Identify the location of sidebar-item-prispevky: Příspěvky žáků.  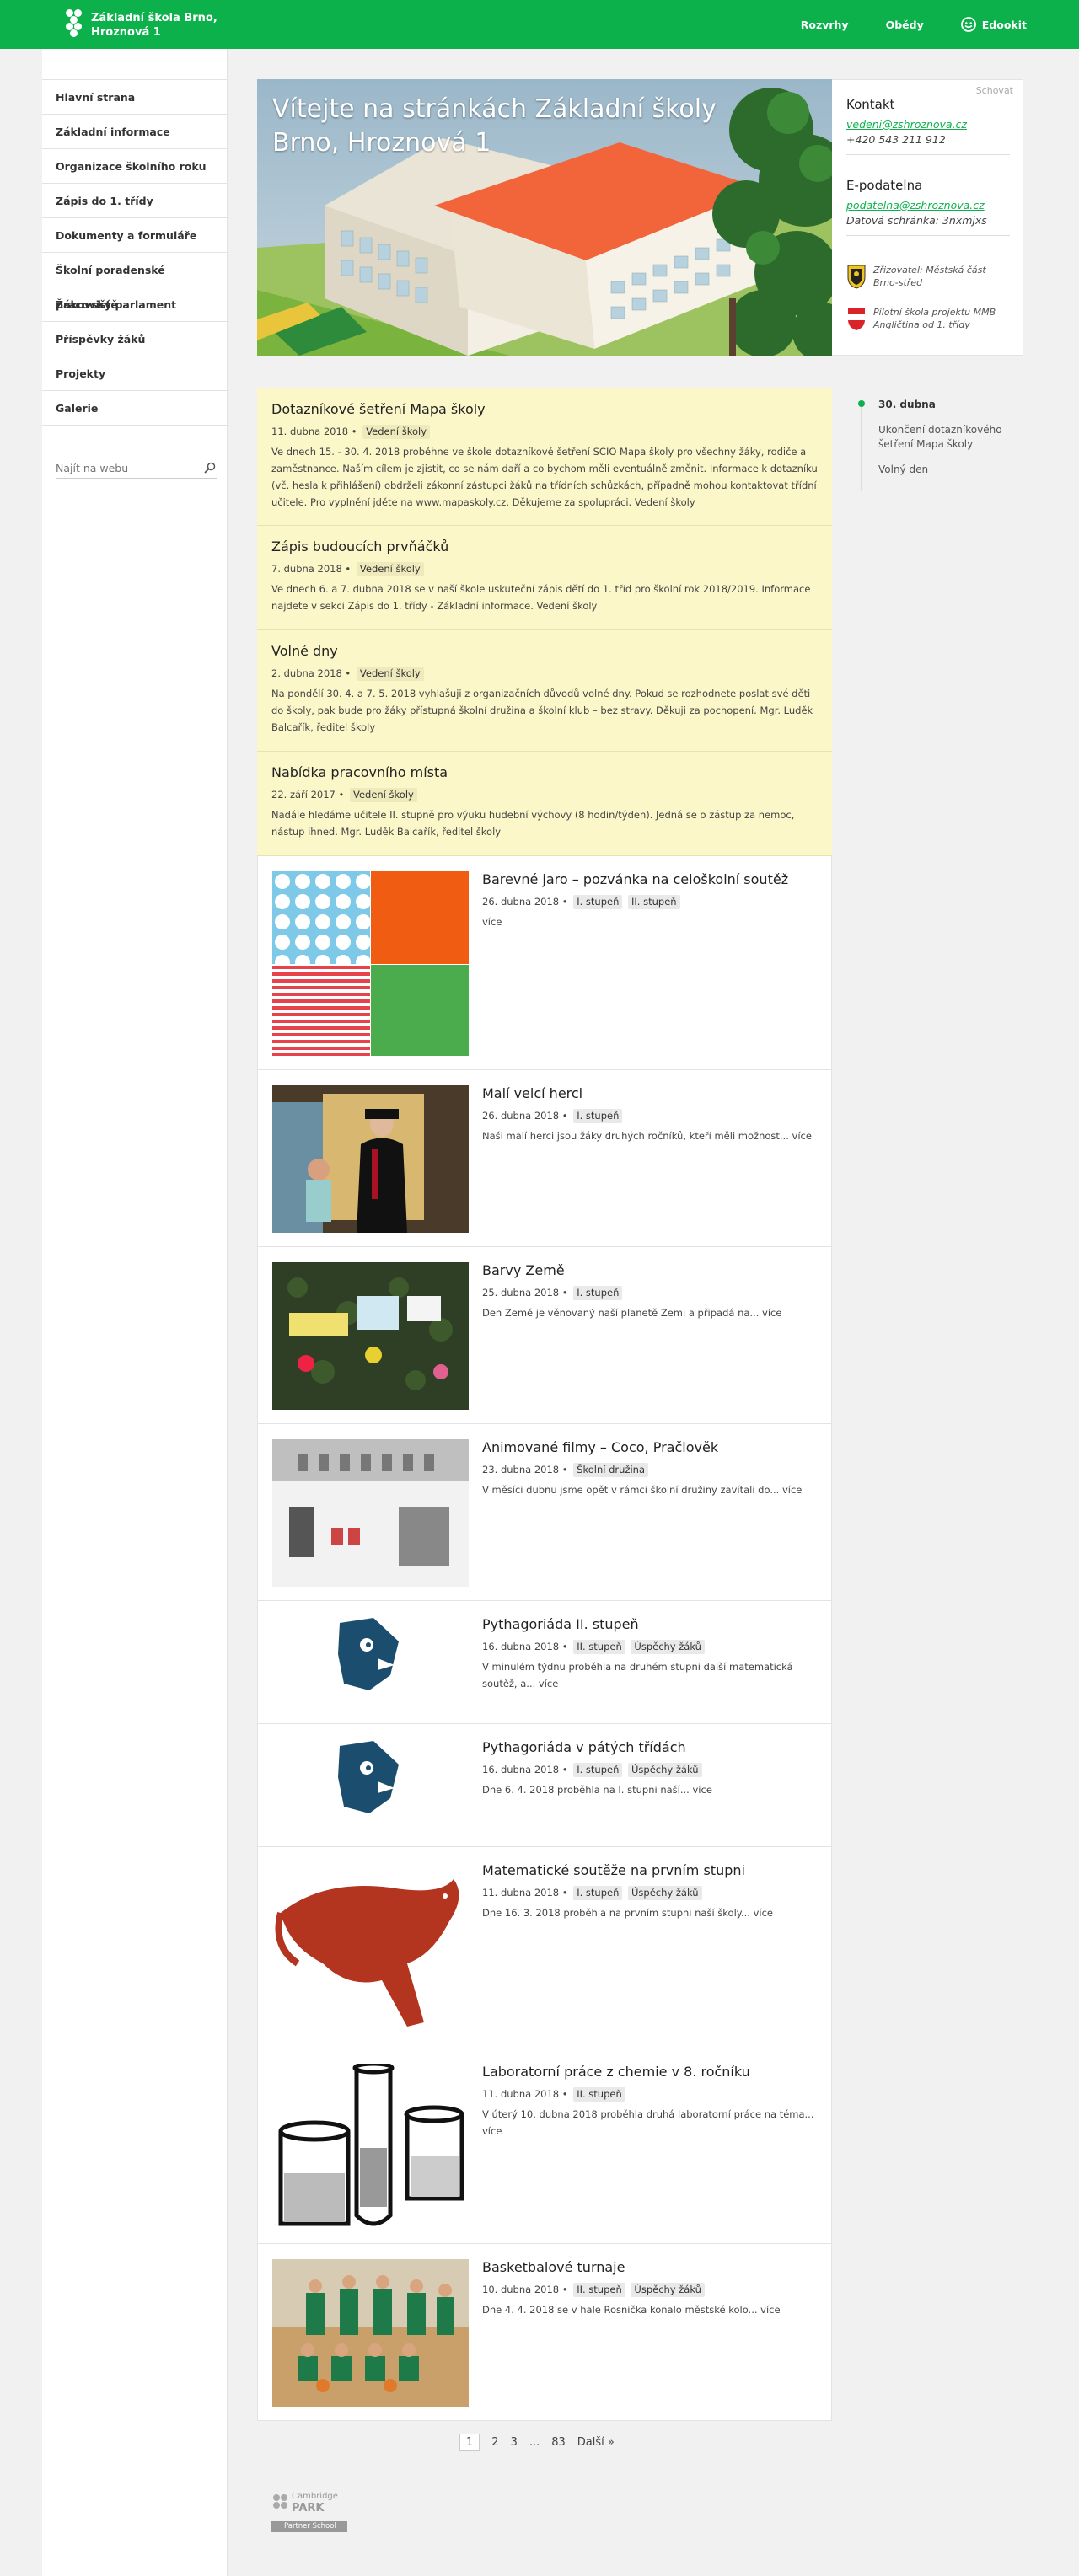
(134, 339).